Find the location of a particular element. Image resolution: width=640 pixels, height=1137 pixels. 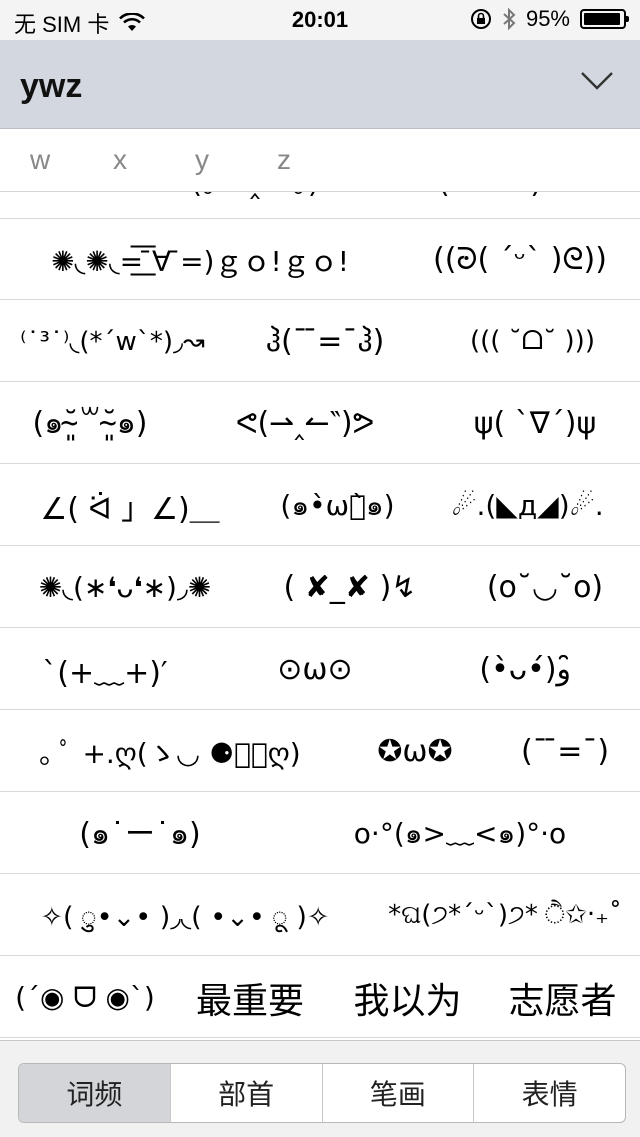

battery-percent: 95% is located at coordinates (547, 18).